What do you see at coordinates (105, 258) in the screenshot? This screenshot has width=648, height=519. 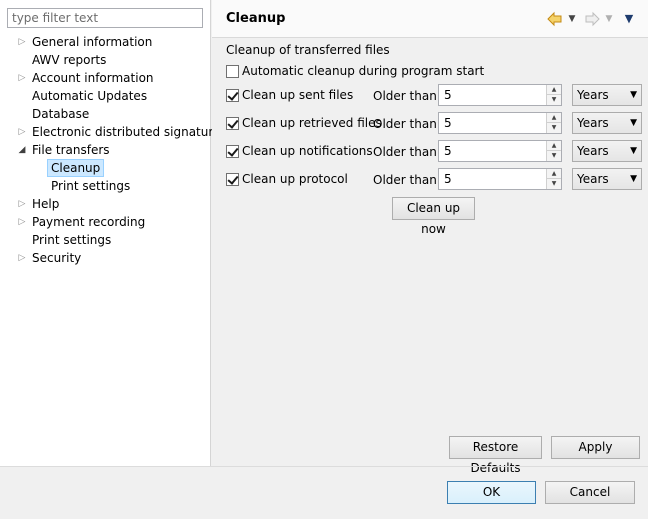 I see `tree-item-security: ▷ Security` at bounding box center [105, 258].